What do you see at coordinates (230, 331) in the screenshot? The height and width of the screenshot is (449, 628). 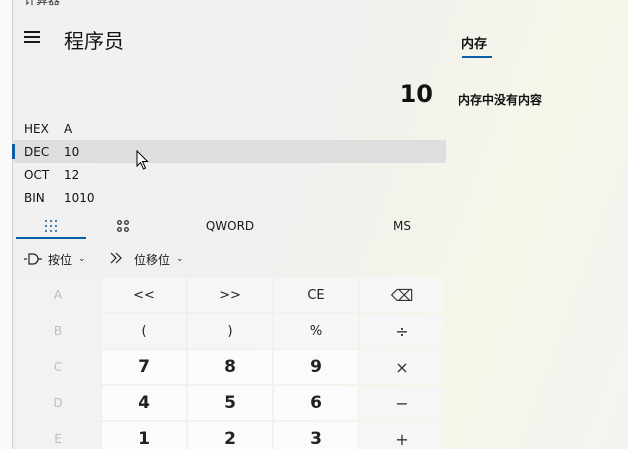 I see `key-close-paren: )` at bounding box center [230, 331].